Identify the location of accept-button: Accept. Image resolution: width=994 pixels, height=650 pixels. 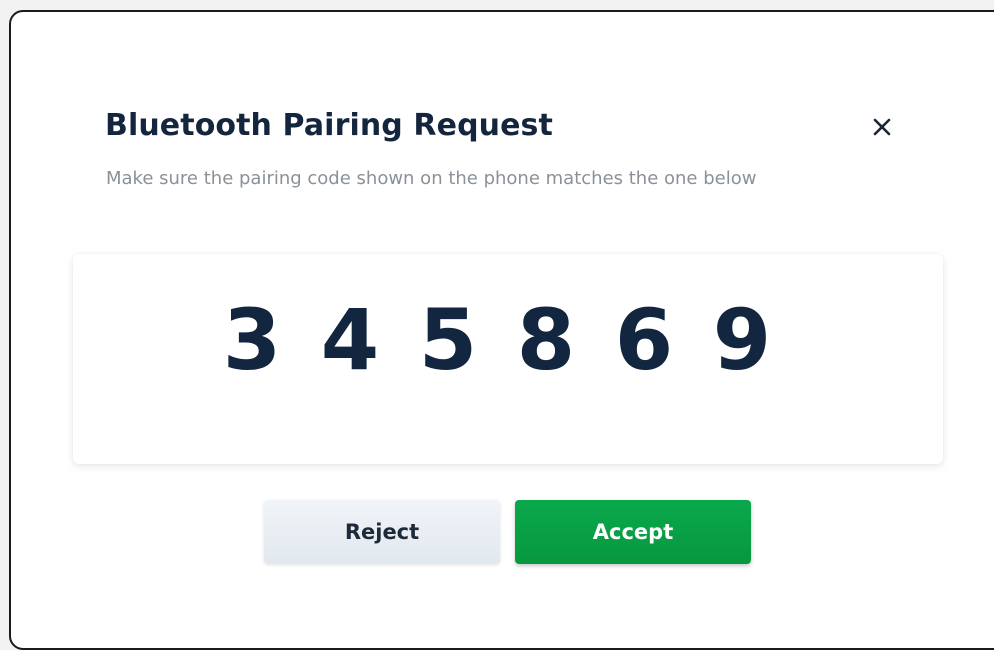
(633, 532).